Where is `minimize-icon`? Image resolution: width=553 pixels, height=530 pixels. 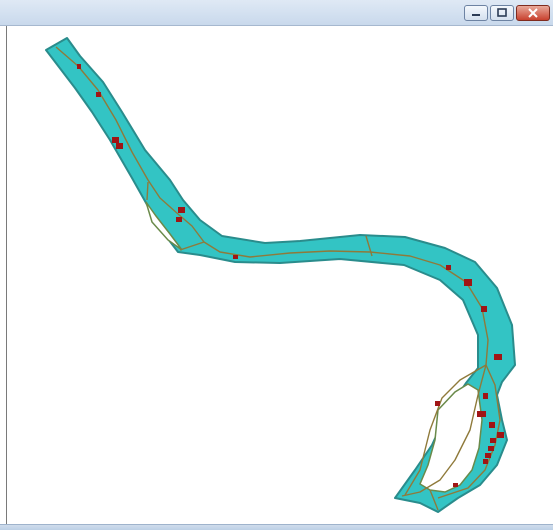 minimize-icon is located at coordinates (476, 15).